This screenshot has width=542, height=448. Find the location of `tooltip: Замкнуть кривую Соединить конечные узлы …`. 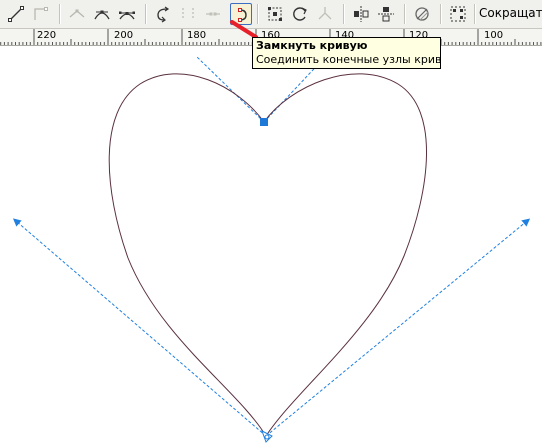

tooltip: Замкнуть кривую Соединить конечные узлы … is located at coordinates (346, 53).